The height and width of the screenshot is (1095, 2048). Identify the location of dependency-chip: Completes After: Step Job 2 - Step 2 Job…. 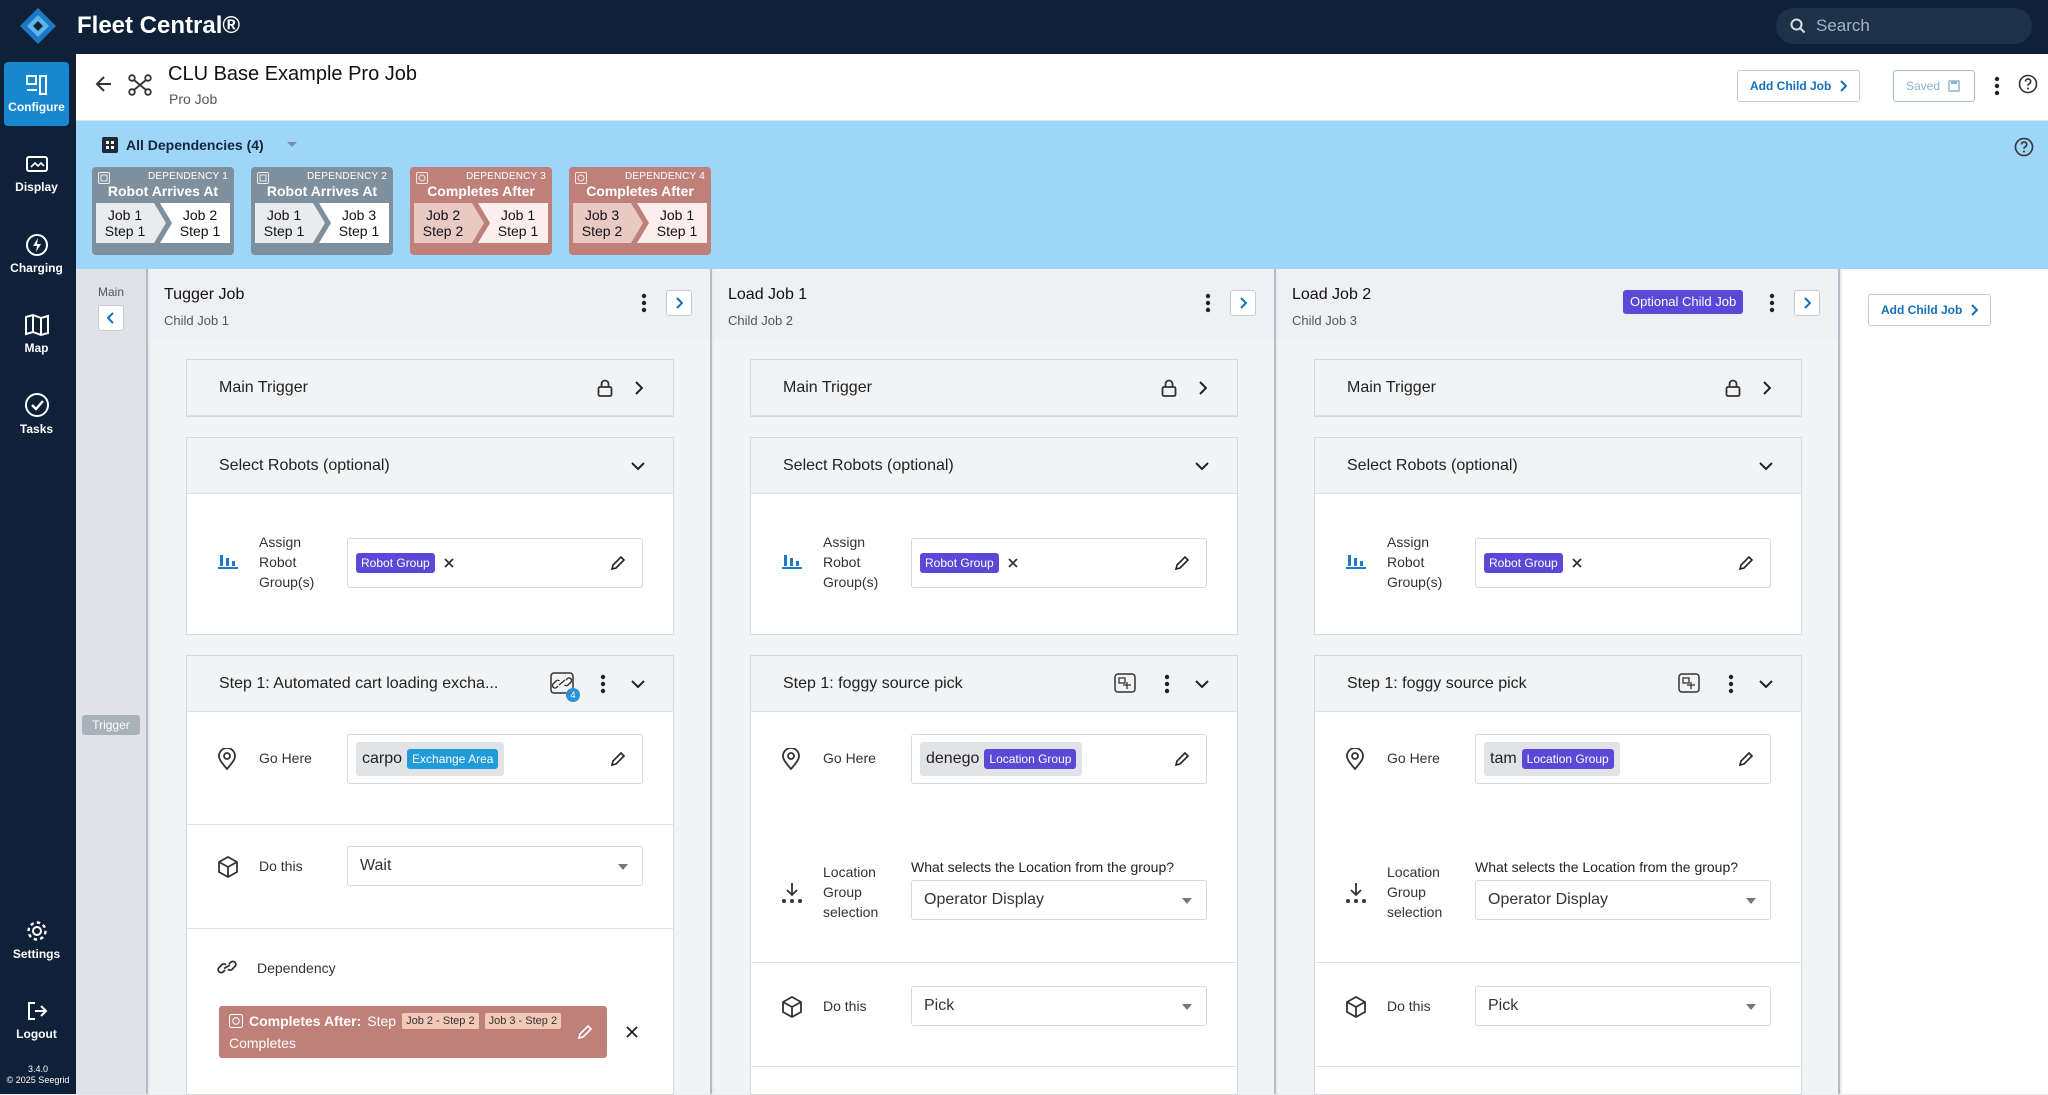
(413, 1032).